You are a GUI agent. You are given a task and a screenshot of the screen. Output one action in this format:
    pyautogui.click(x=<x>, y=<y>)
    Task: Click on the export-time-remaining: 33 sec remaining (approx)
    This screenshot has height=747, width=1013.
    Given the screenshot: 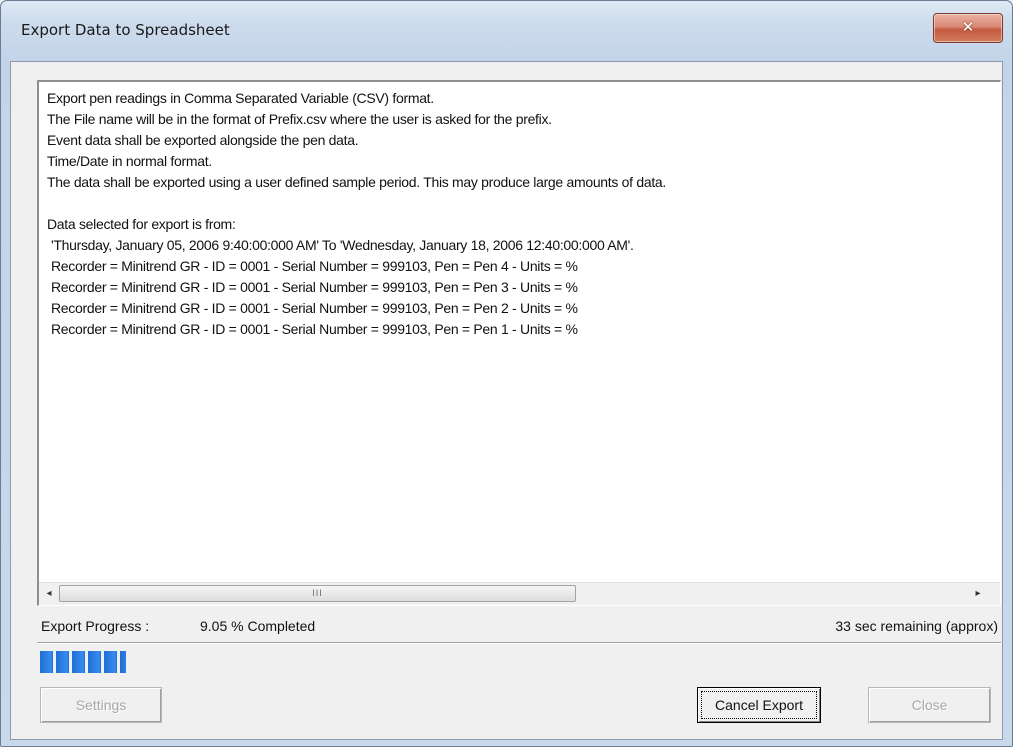 What is the action you would take?
    pyautogui.click(x=916, y=626)
    